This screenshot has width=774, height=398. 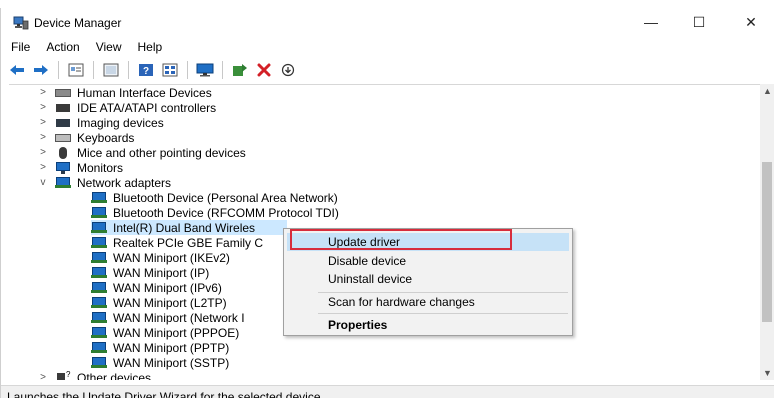 What do you see at coordinates (170, 302) in the screenshot?
I see `tree-item-label: WAN Miniport (L2TP)` at bounding box center [170, 302].